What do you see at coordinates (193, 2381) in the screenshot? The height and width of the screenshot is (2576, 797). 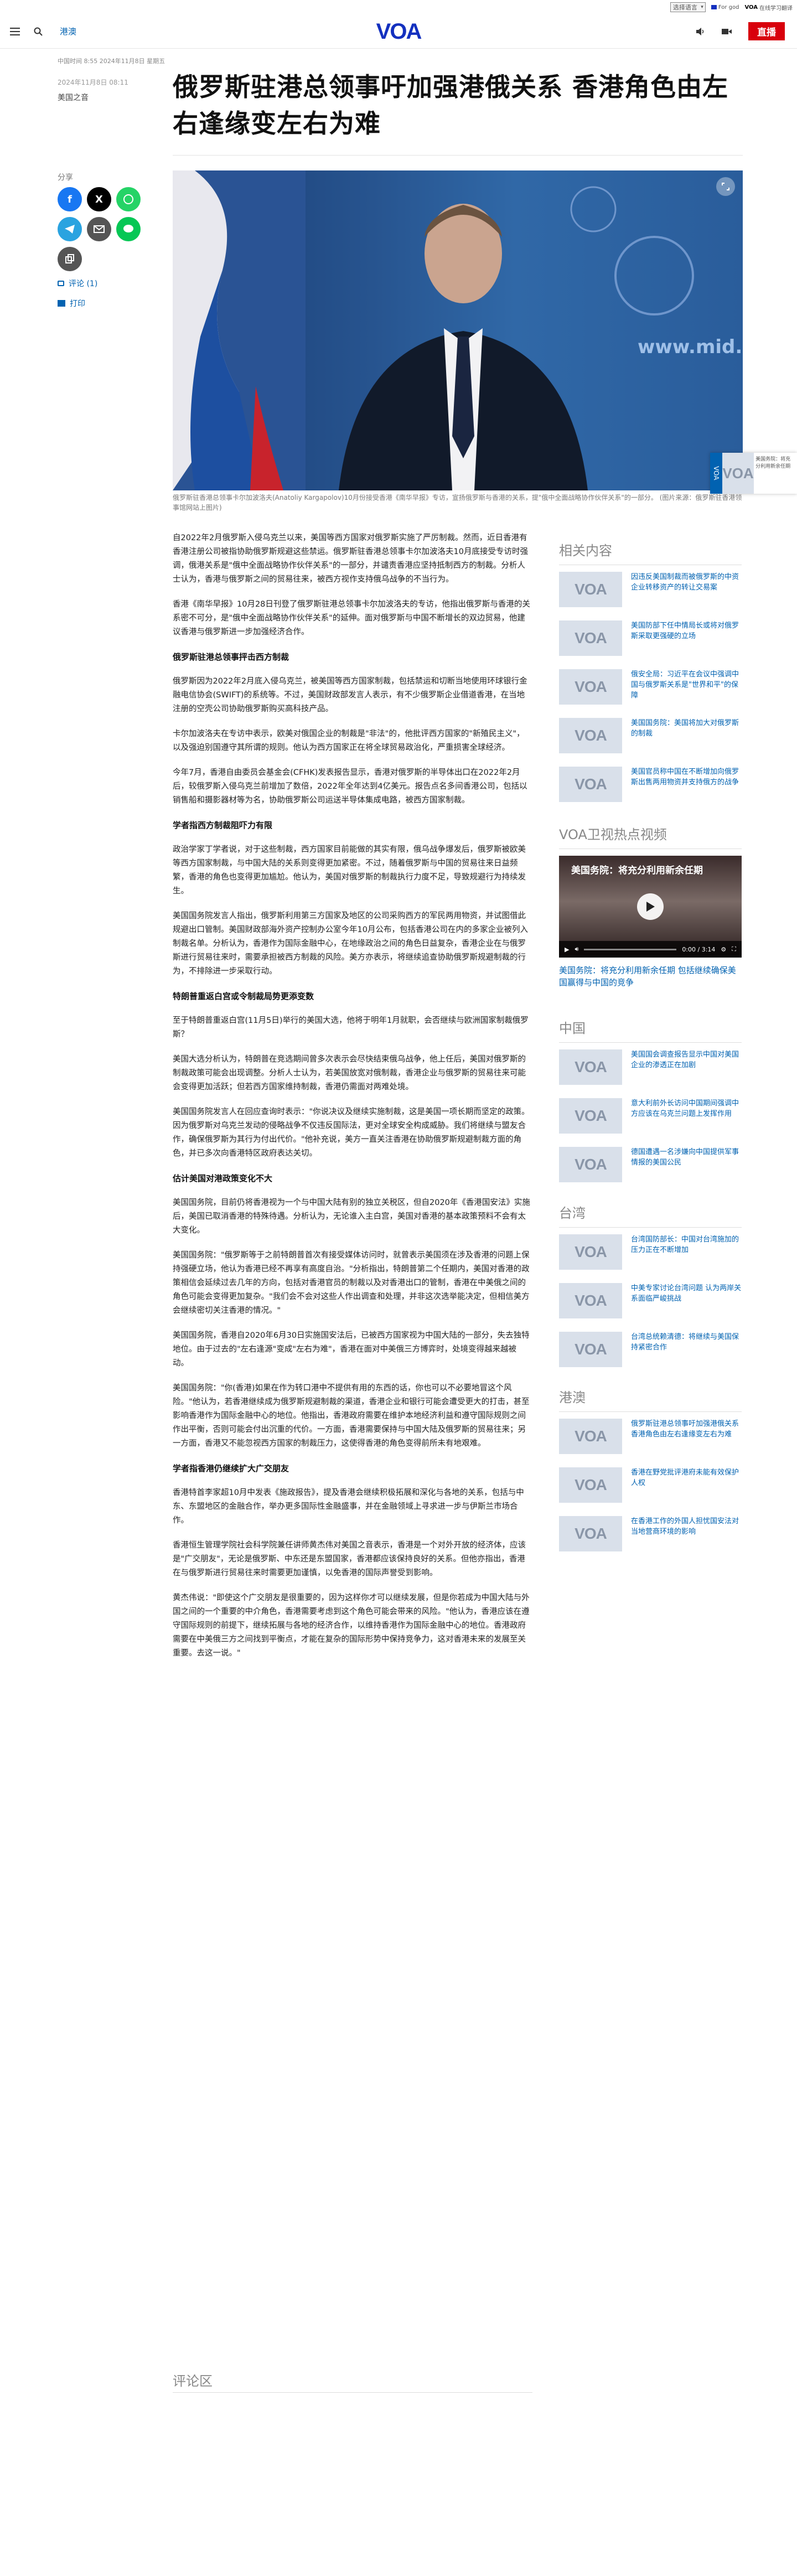 I see `comments-heading: 评论区` at bounding box center [193, 2381].